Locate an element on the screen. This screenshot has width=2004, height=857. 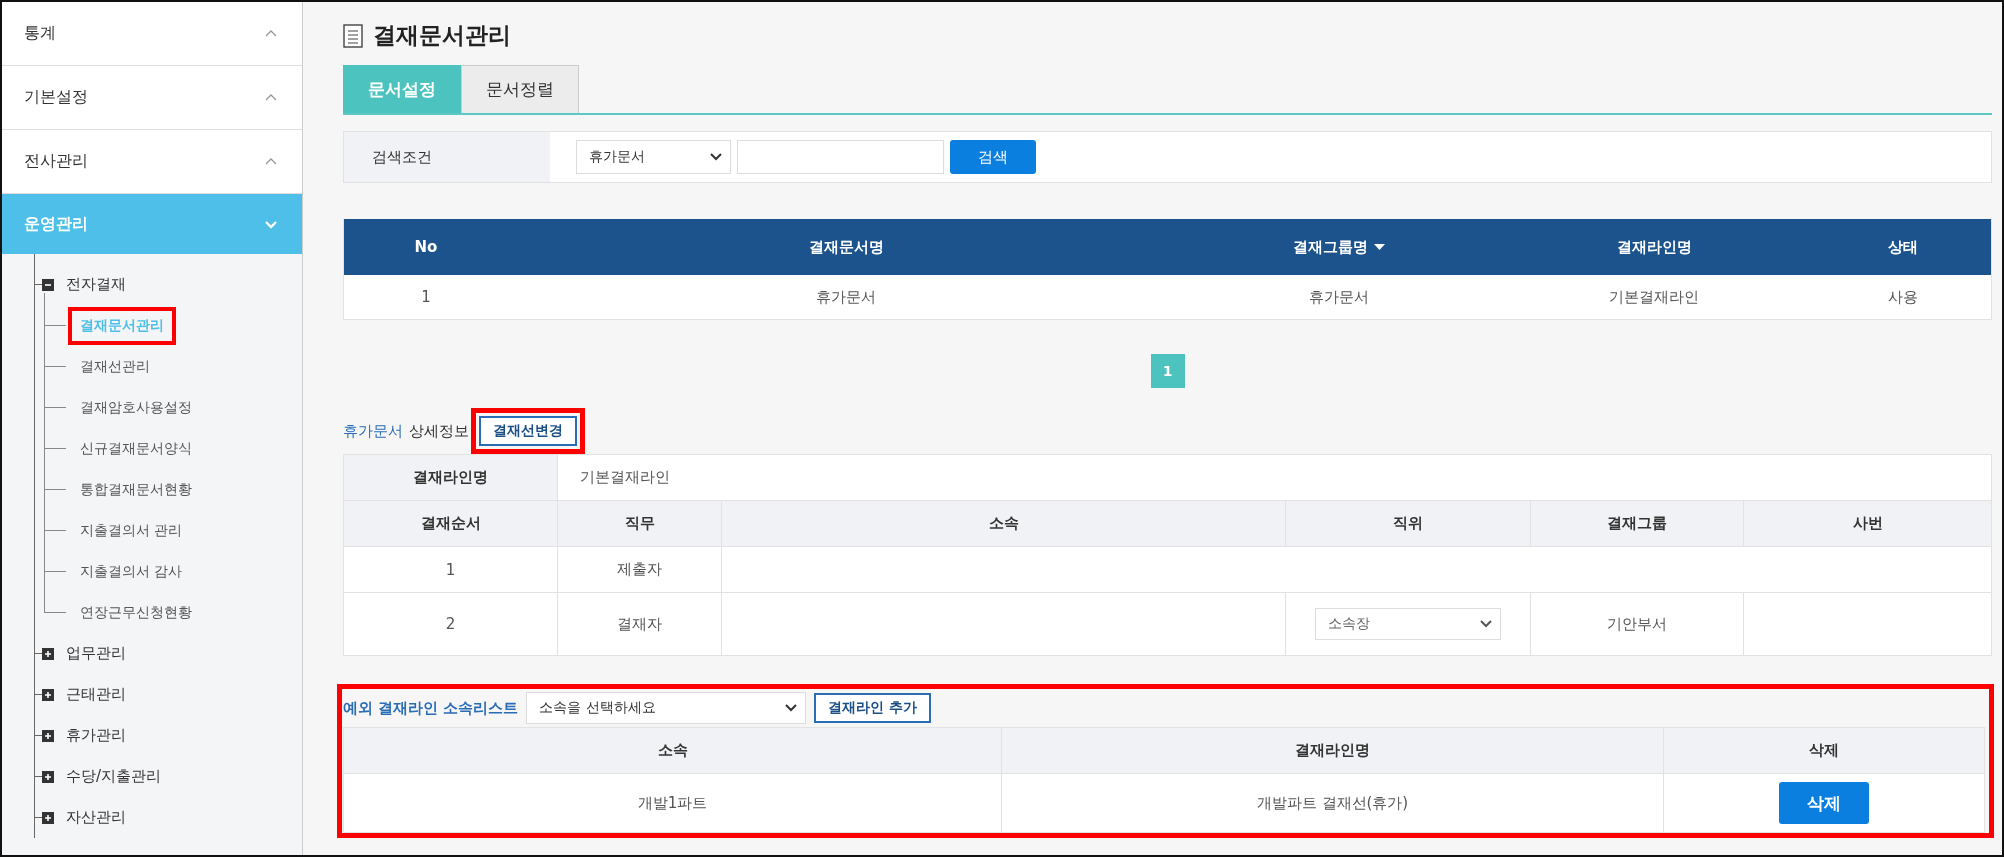
table-cell: 개발파트 결재선(휴가) is located at coordinates (1332, 803).